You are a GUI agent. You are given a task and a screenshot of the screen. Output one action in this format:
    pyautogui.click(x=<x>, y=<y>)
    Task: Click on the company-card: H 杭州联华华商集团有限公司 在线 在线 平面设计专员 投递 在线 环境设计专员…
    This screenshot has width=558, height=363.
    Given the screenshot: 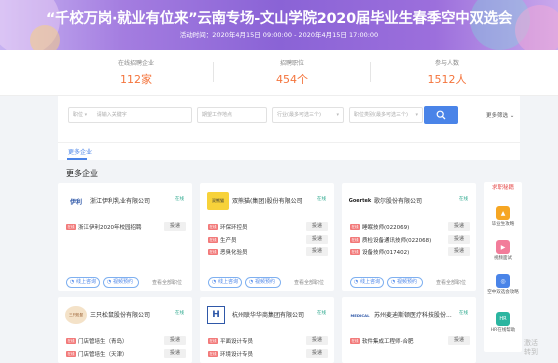 What is the action you would take?
    pyautogui.click(x=267, y=330)
    